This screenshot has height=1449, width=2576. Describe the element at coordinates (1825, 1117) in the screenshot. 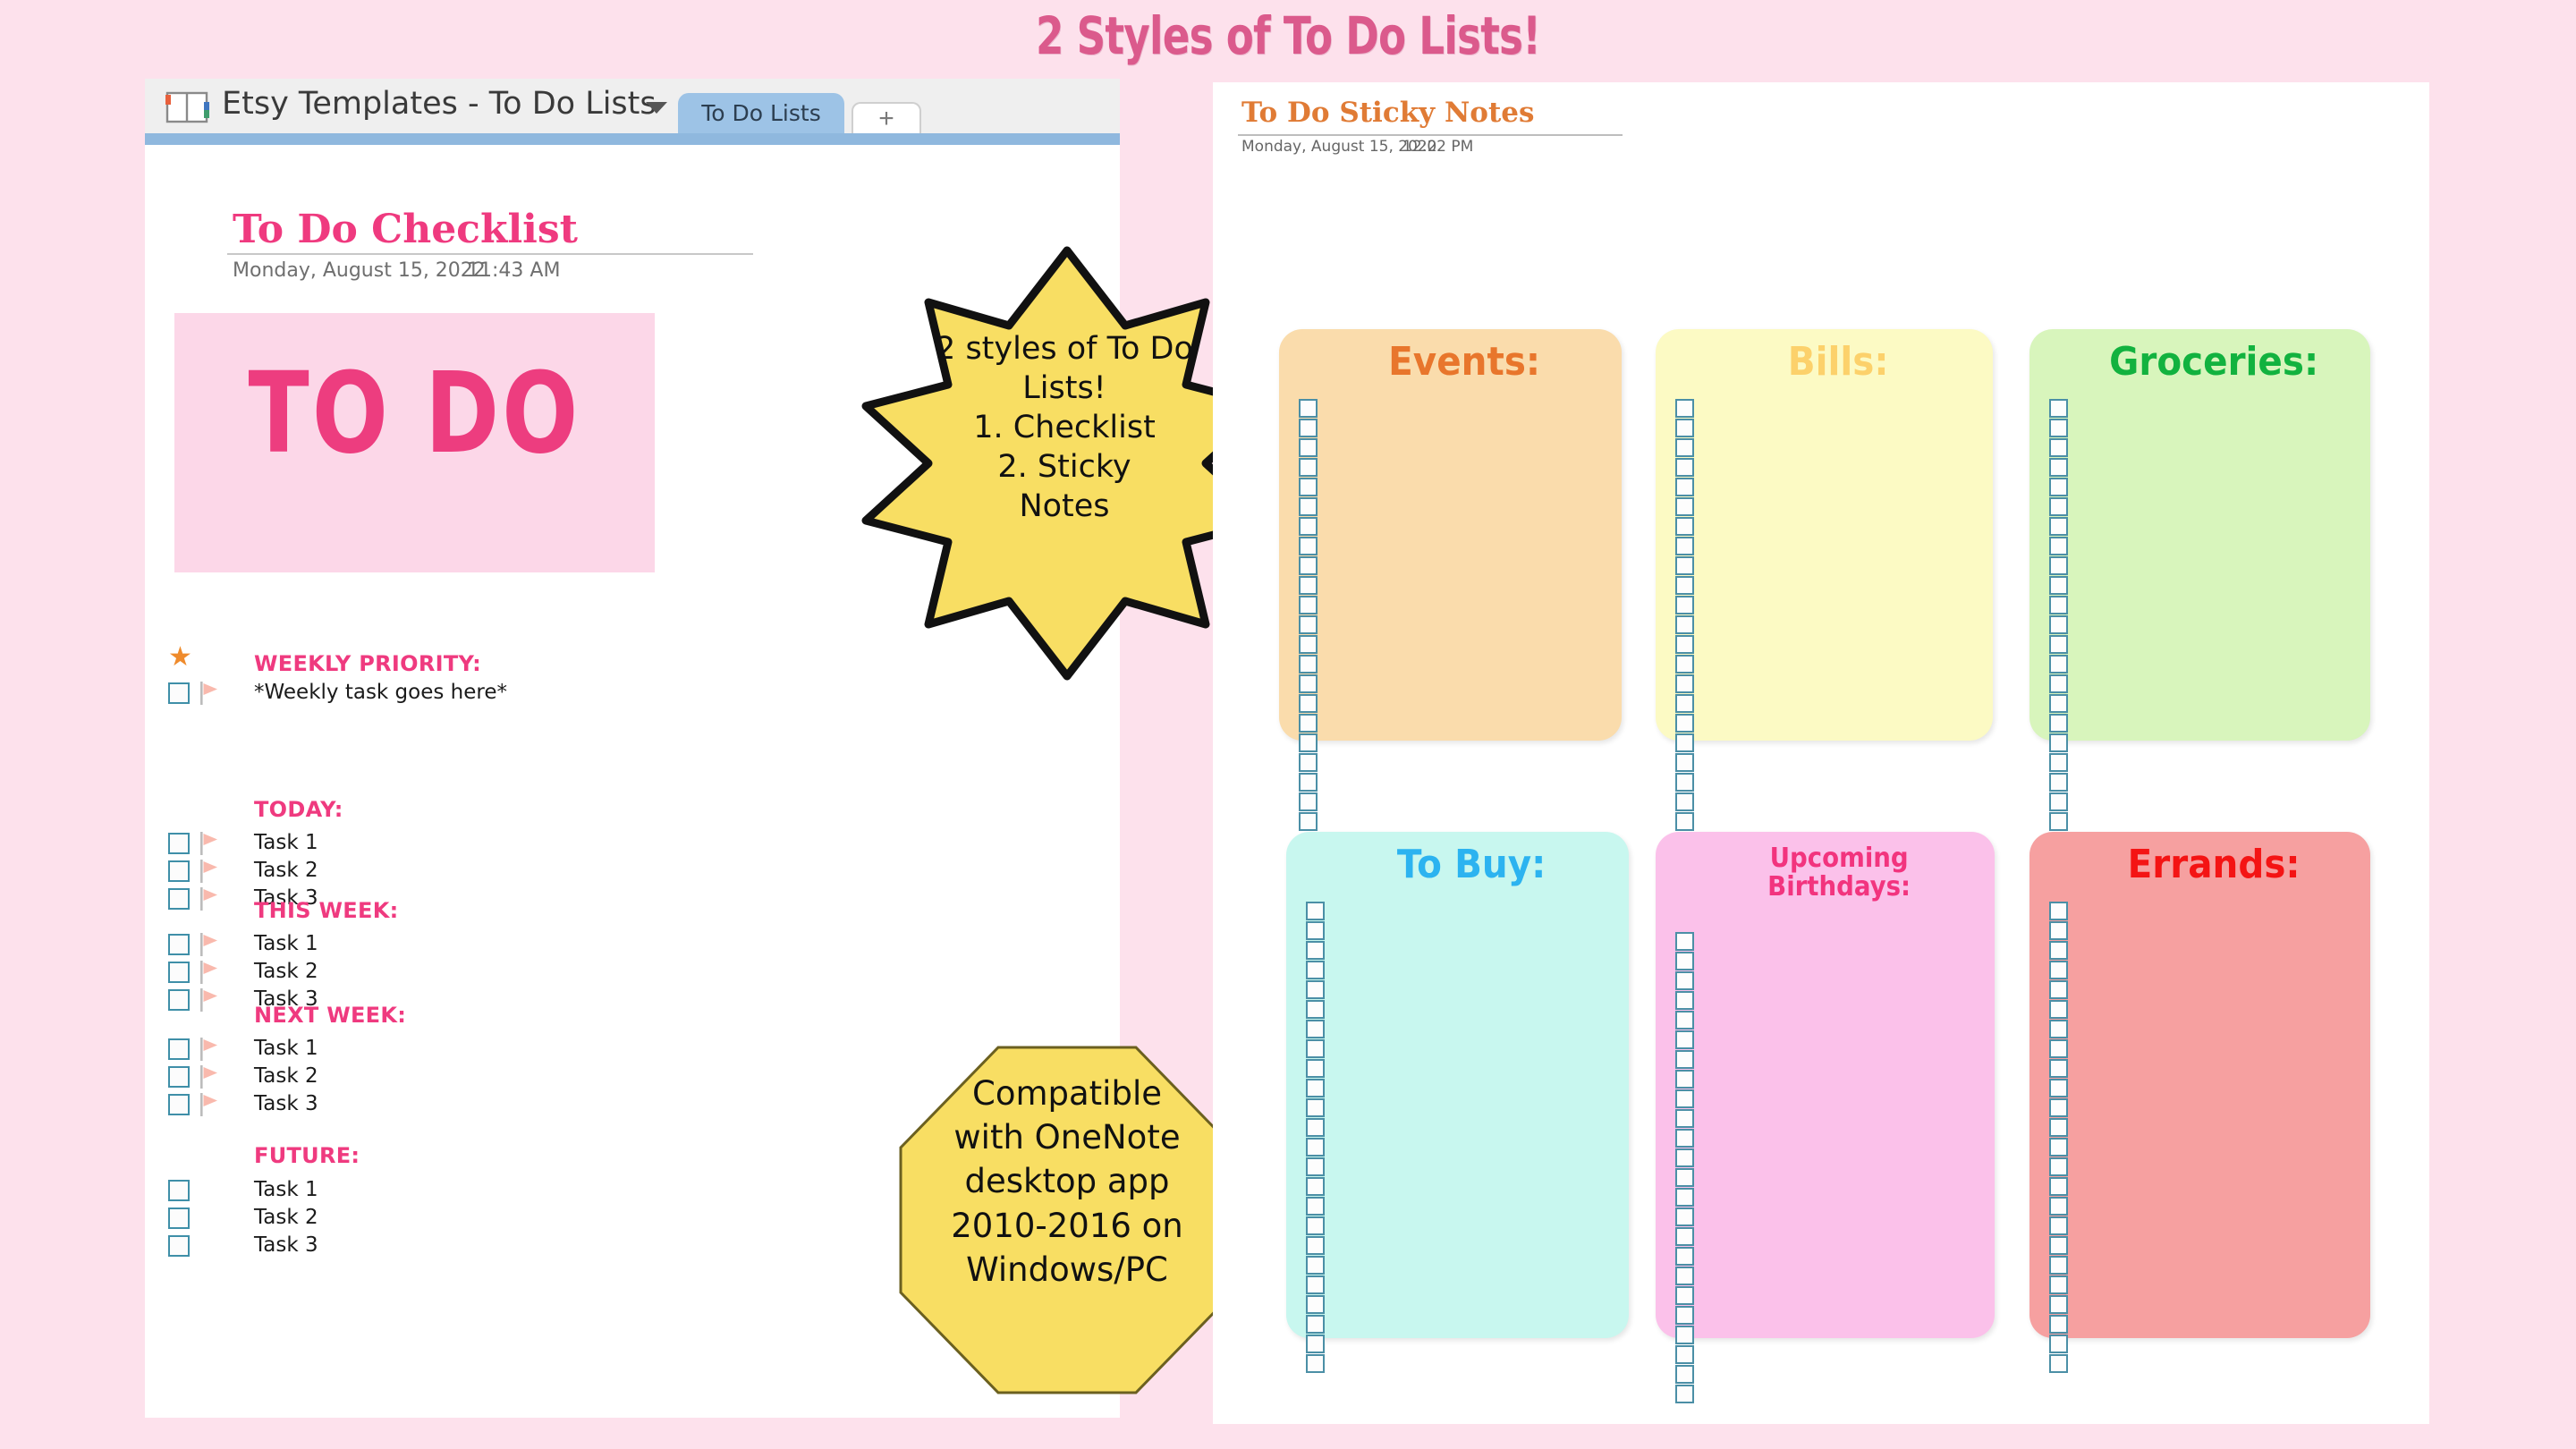

I see `sticky-note: Upcoming Birthdays:` at that location.